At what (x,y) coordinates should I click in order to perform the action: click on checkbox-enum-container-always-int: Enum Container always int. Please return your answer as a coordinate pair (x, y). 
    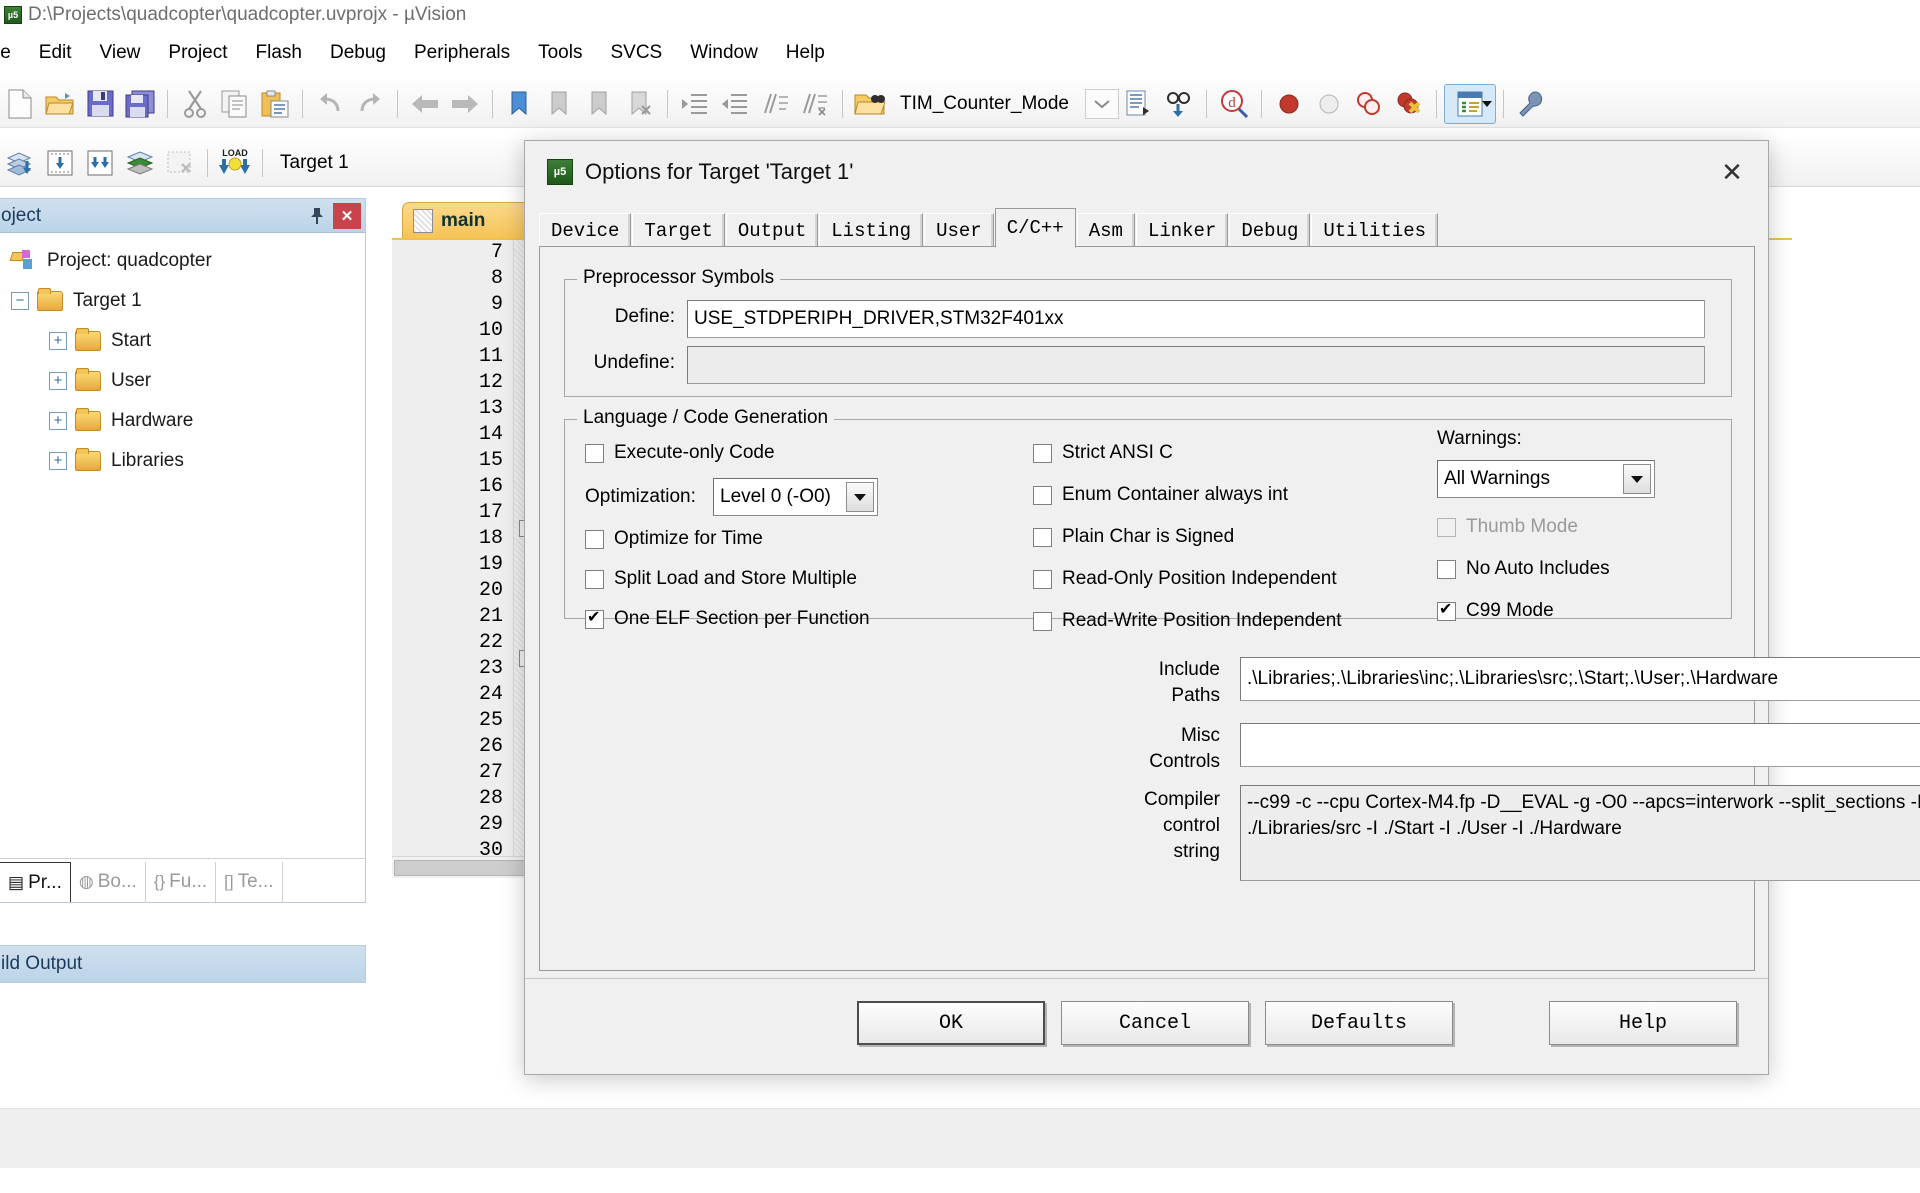
    Looking at the image, I should click on (1160, 495).